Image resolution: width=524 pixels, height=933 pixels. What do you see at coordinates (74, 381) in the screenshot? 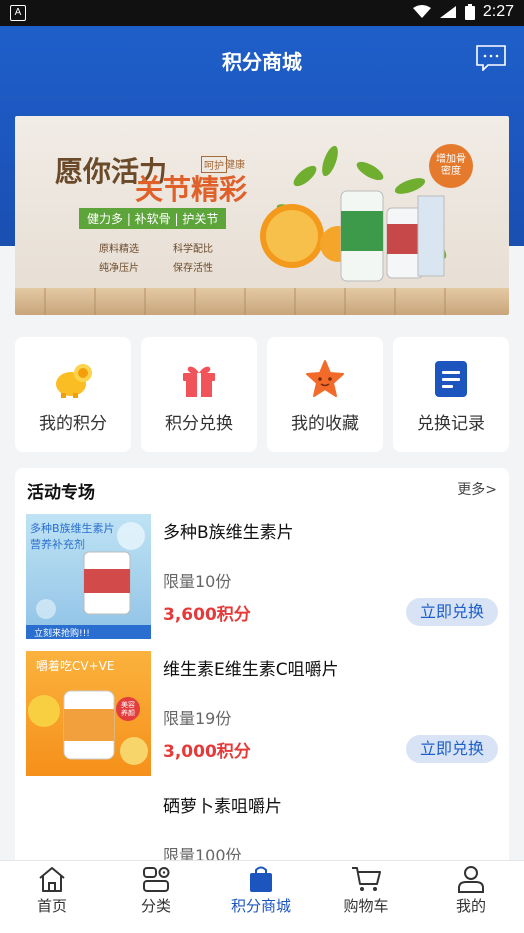
I see `coin-pig-icon` at bounding box center [74, 381].